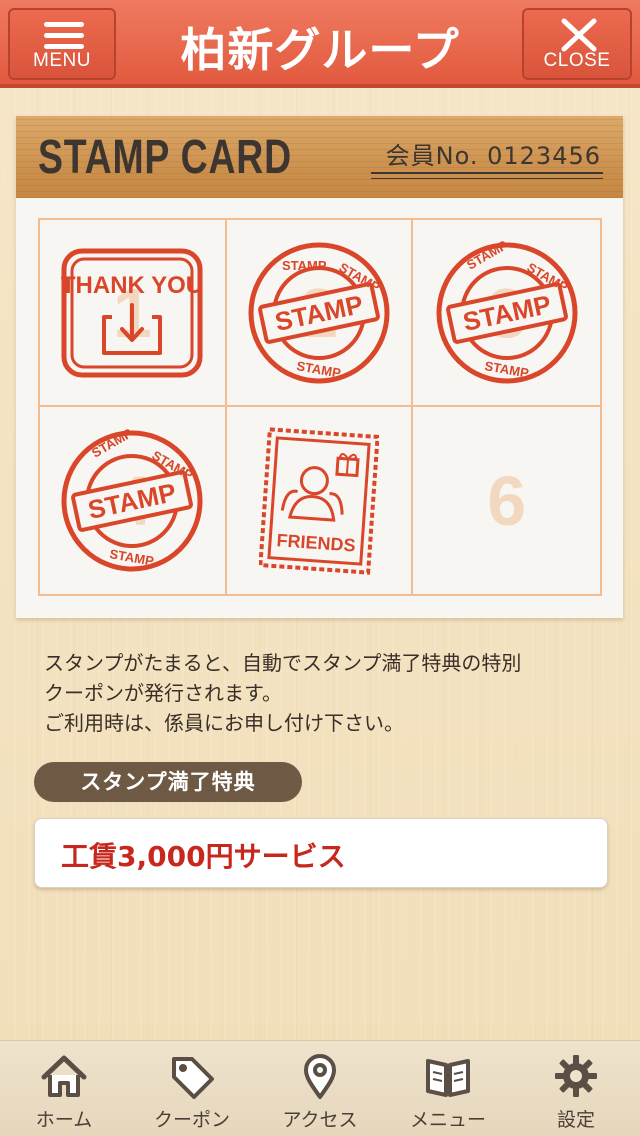 This screenshot has width=640, height=1136. What do you see at coordinates (432, 156) in the screenshot?
I see `member-label: 会員No.` at bounding box center [432, 156].